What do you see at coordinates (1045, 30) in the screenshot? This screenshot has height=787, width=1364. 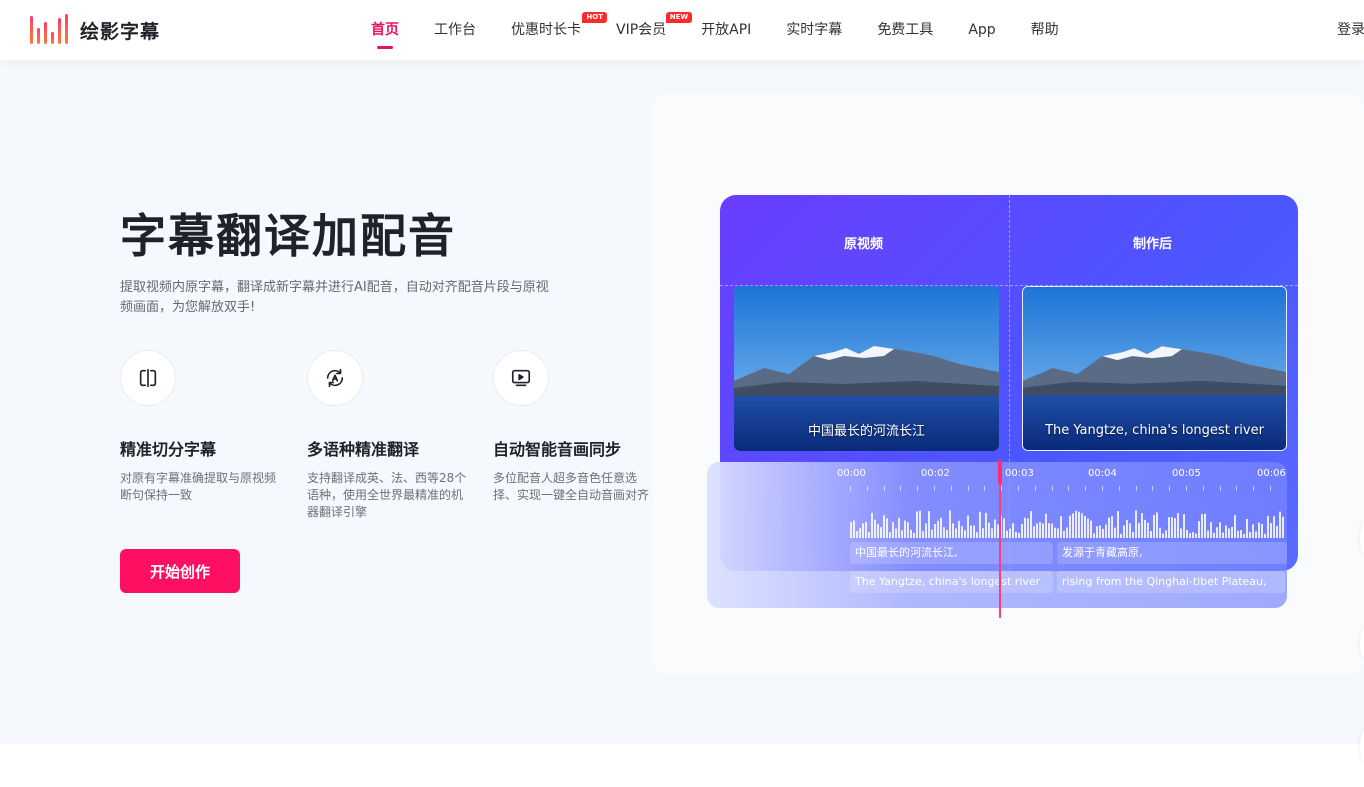 I see `nav-help: 帮助` at bounding box center [1045, 30].